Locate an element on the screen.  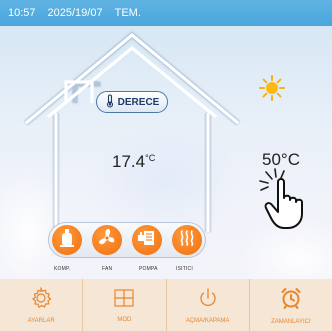
nav-settings: AYARLAR is located at coordinates (42, 305).